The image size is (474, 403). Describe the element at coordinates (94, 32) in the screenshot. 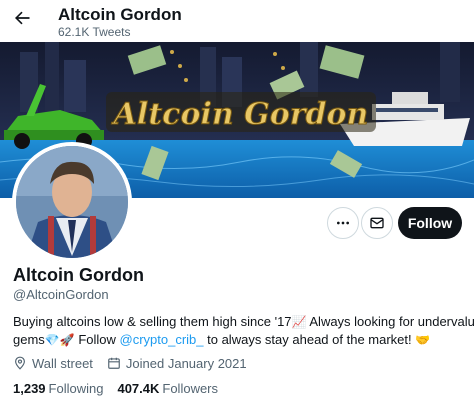

I see `tweet-count: 62.1K Tweets` at that location.